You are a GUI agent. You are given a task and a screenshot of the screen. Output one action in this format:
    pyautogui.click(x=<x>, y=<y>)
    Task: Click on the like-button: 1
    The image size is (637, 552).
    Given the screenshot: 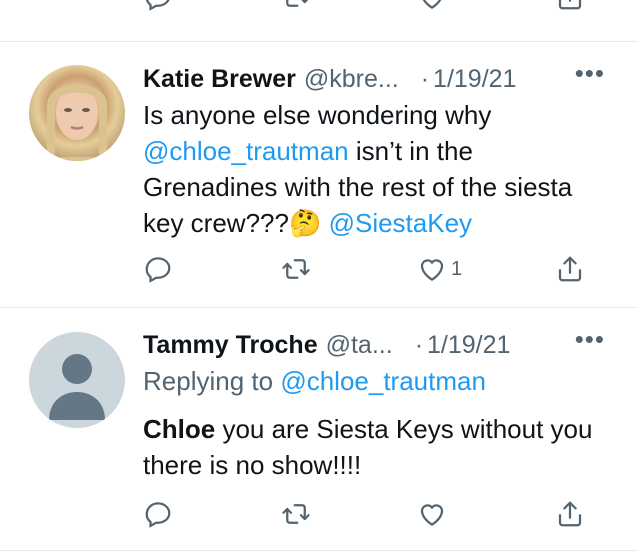 What is the action you would take?
    pyautogui.click(x=439, y=269)
    